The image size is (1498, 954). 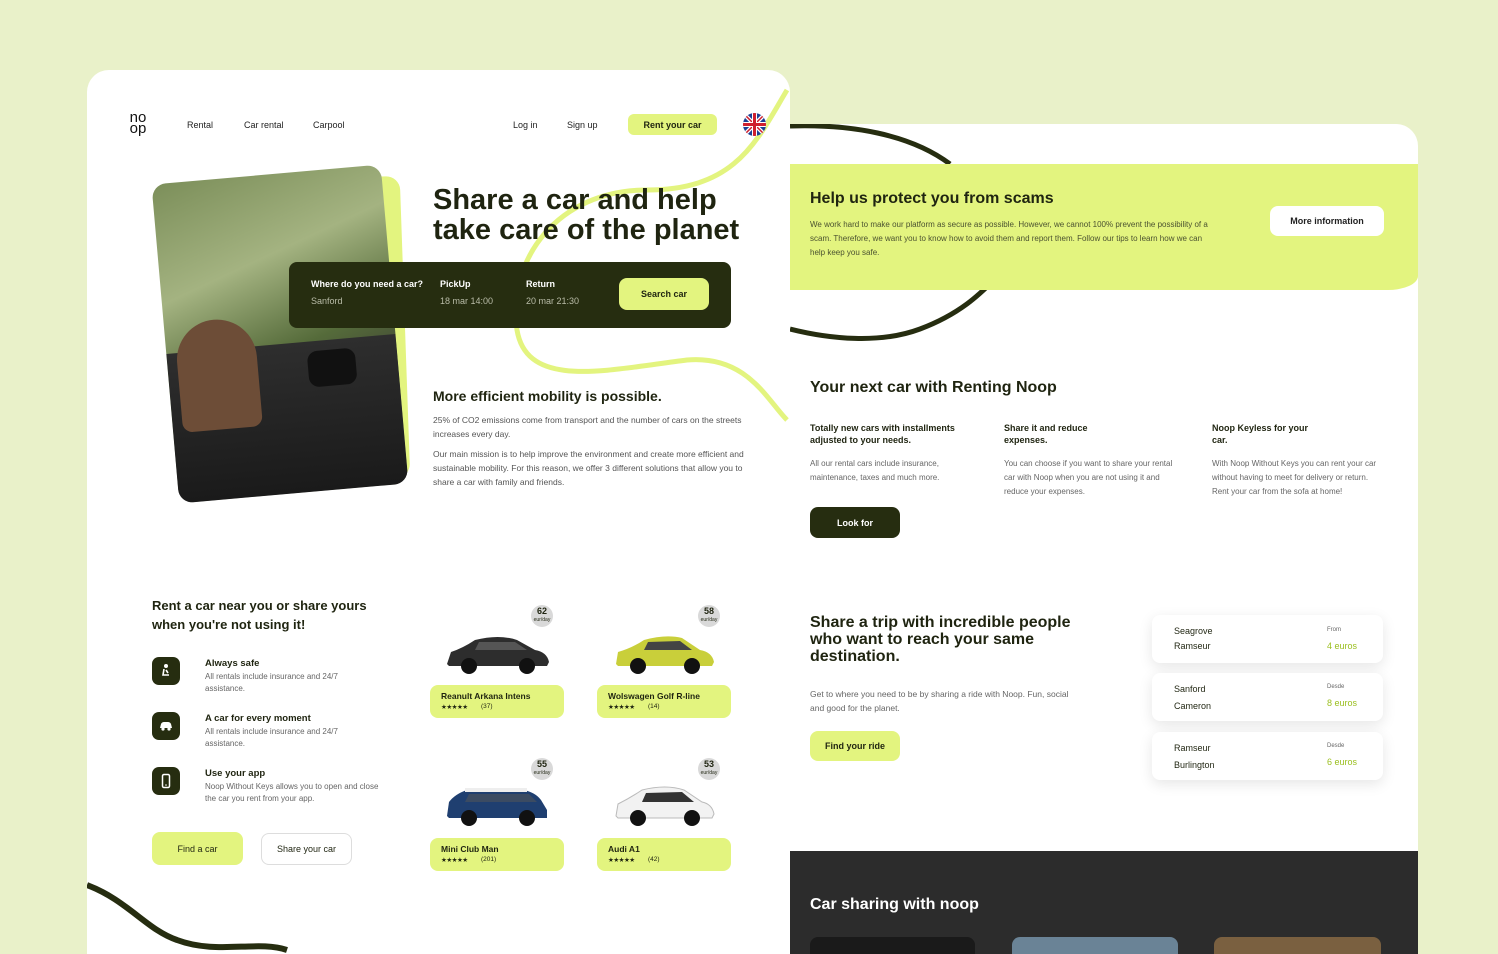 I want to click on car-name: Wolswagen Golf R-line, so click(x=654, y=696).